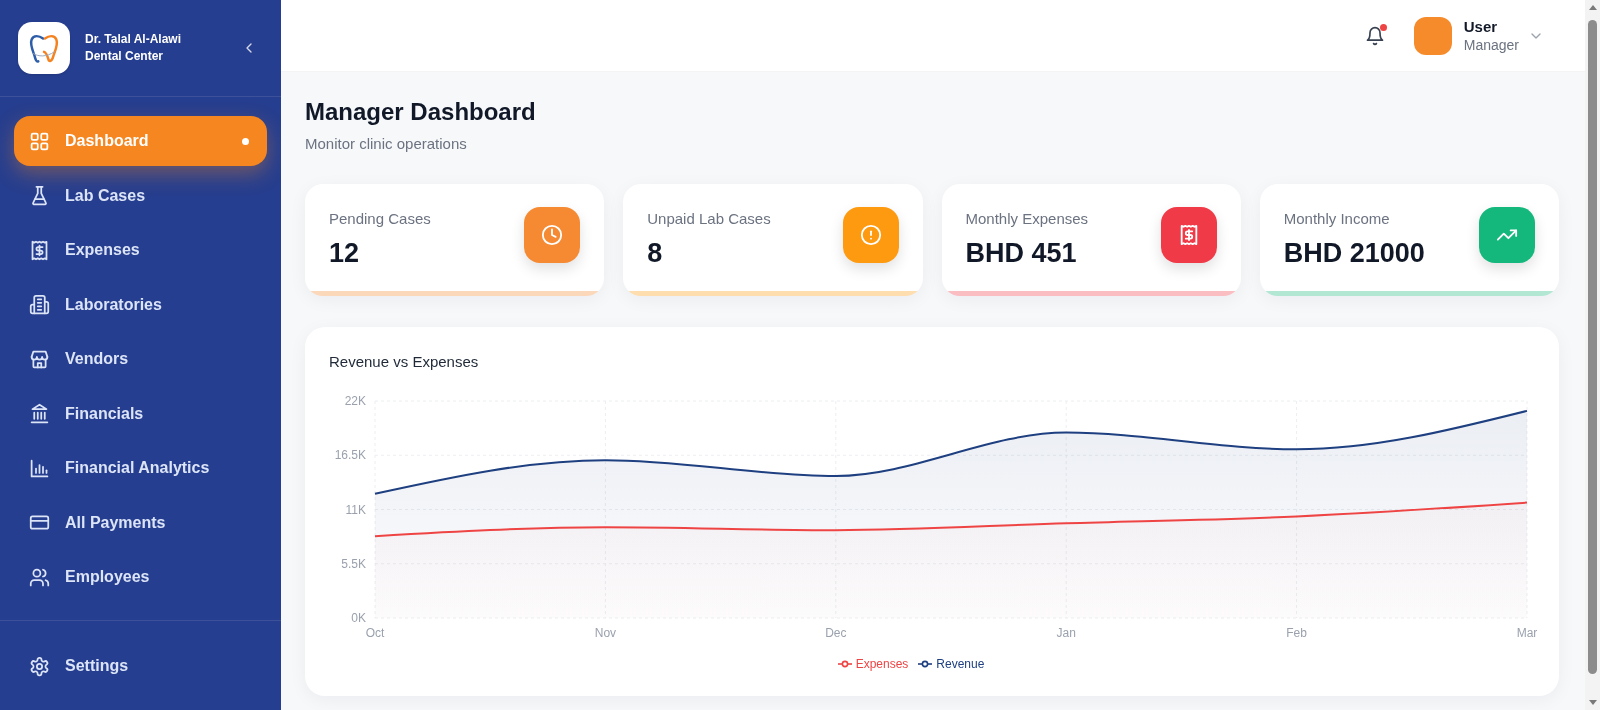  Describe the element at coordinates (1027, 219) in the screenshot. I see `stat-label: Monthly Expenses` at that location.